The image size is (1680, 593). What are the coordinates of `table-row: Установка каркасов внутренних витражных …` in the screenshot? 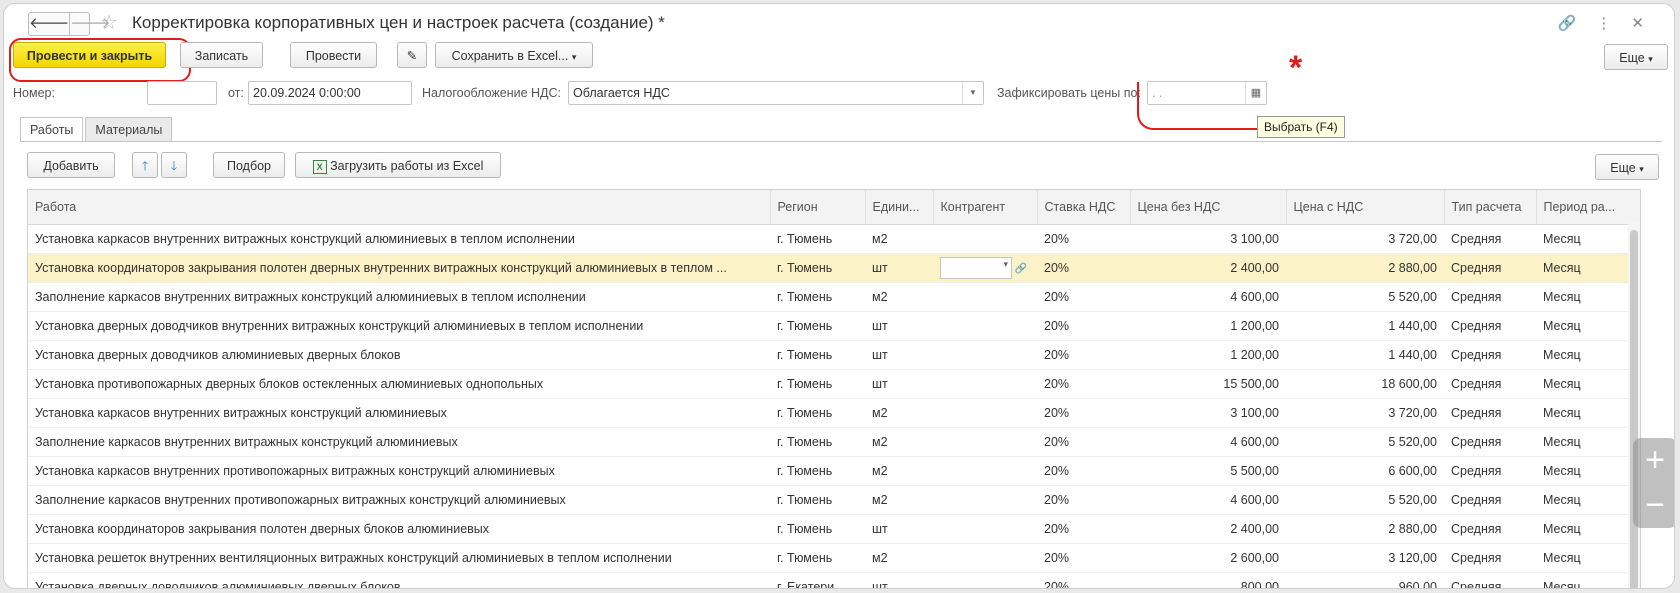 It's located at (834, 239).